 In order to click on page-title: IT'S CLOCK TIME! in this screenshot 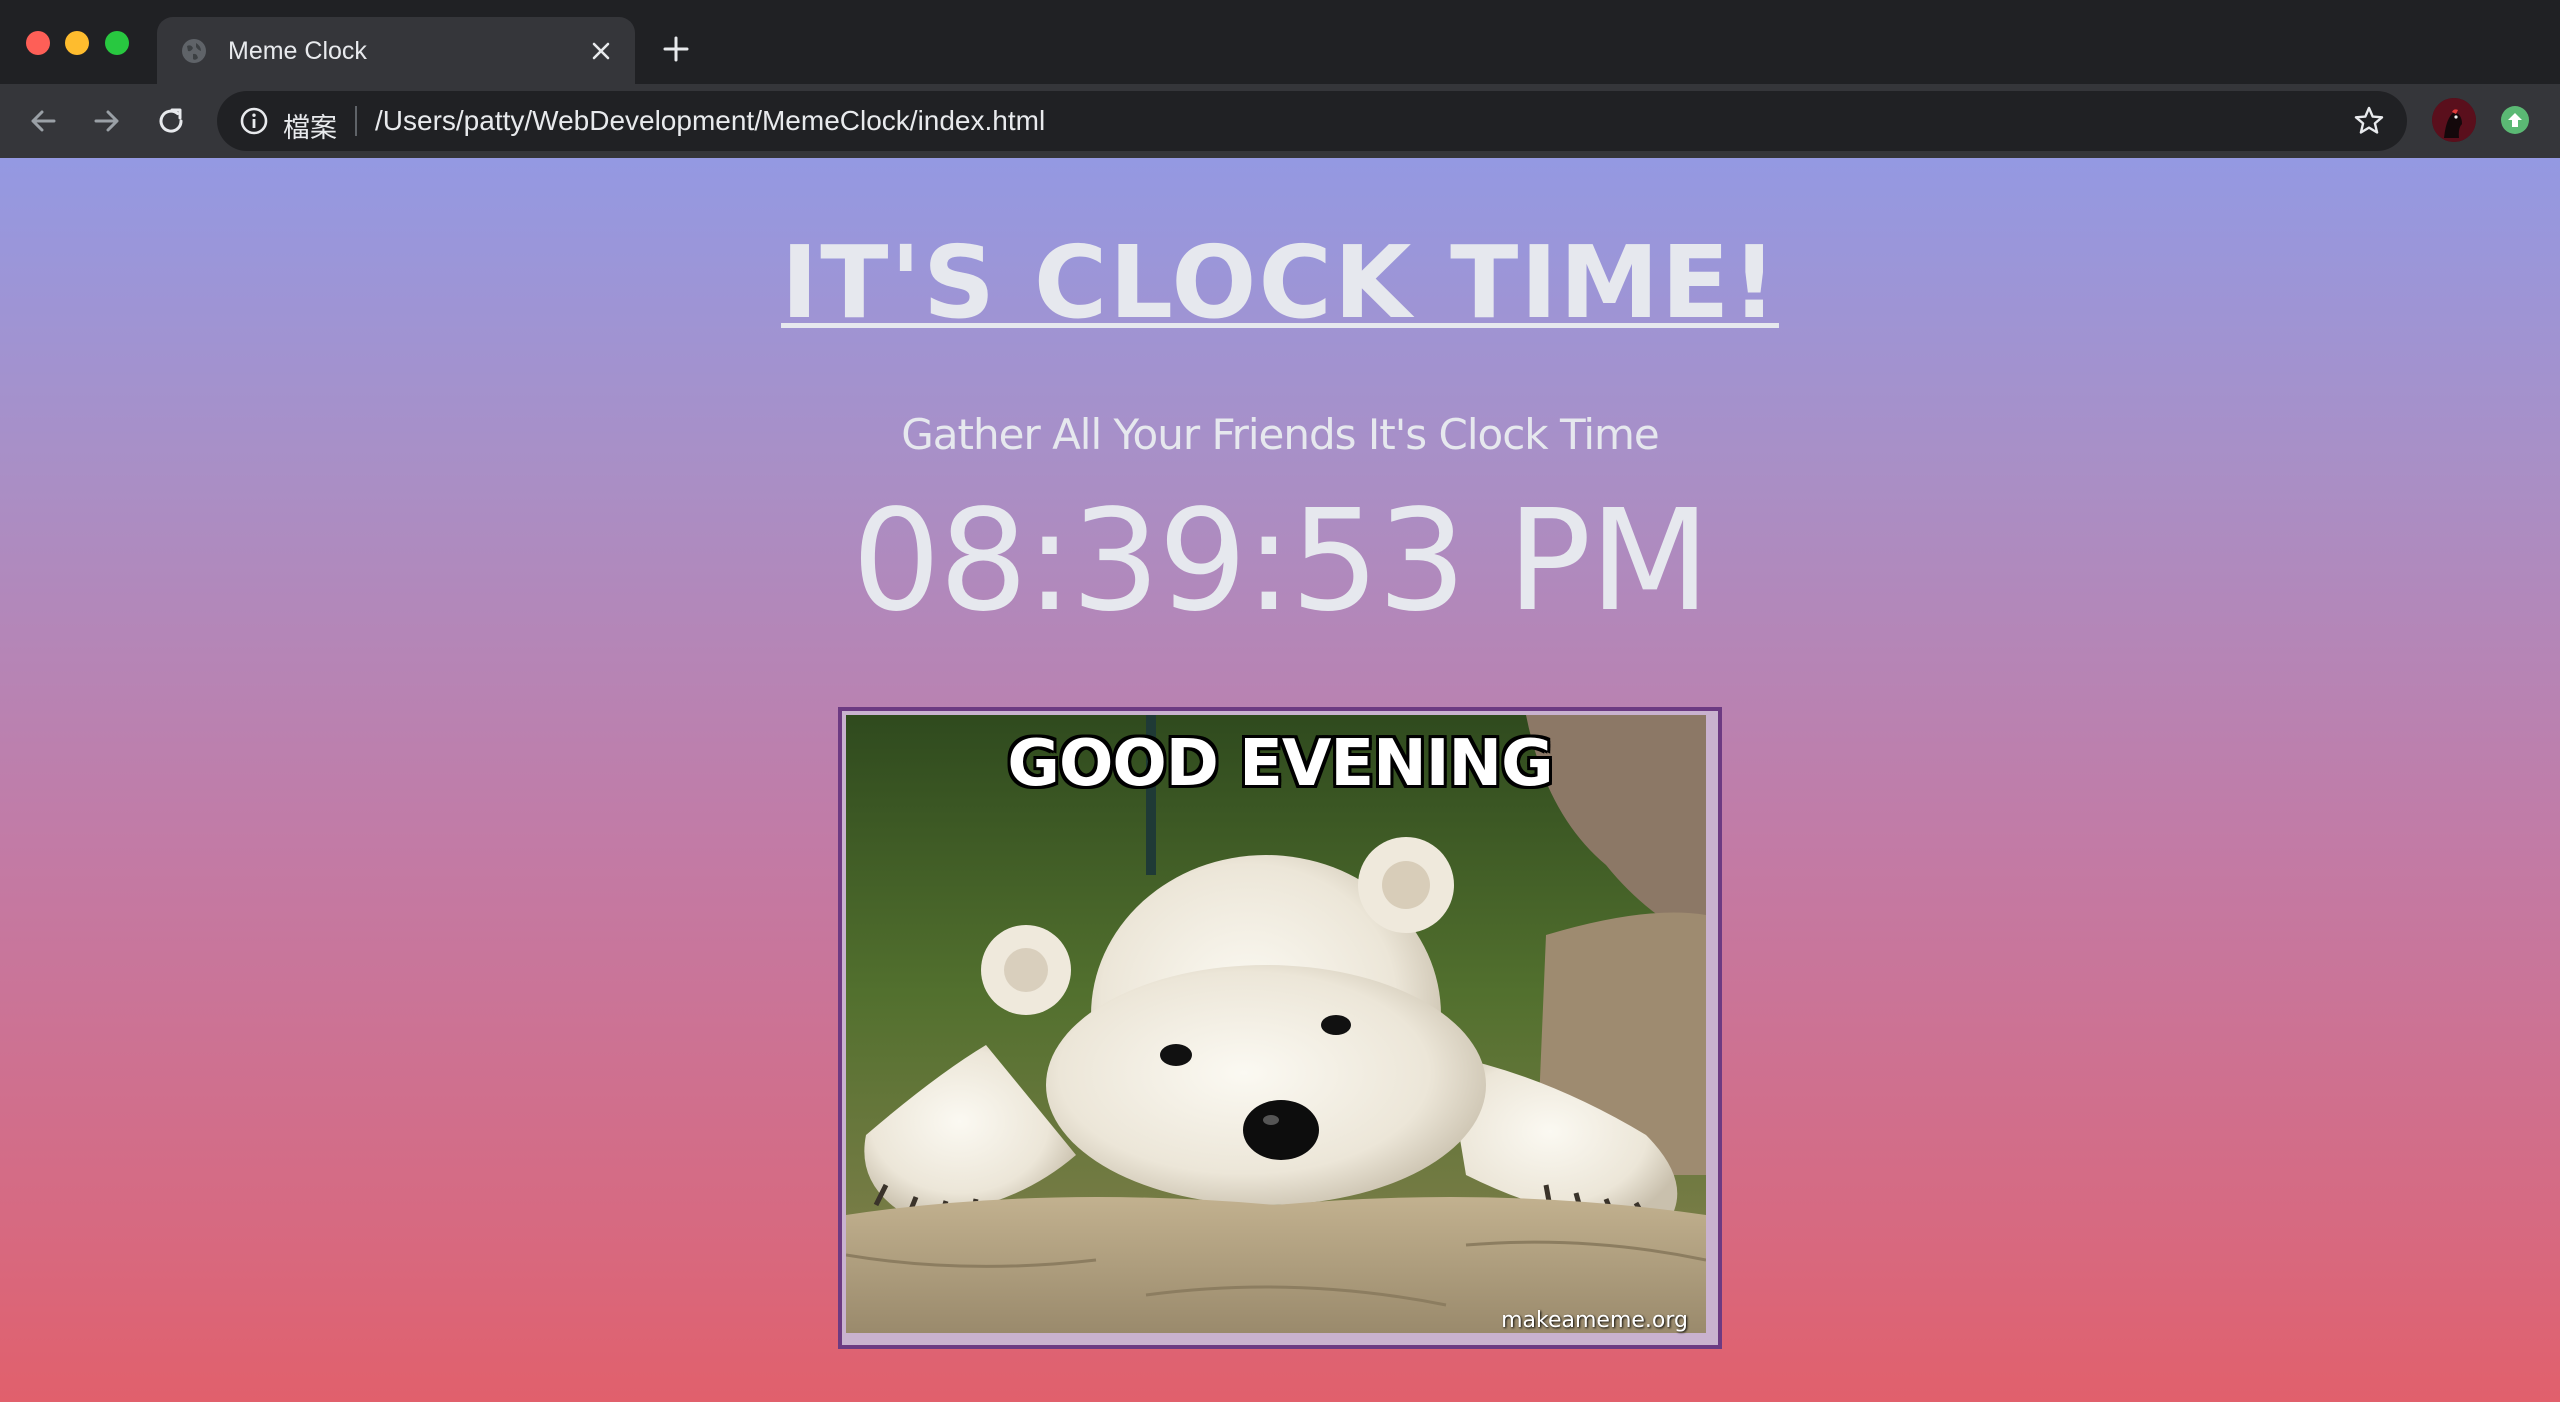, I will do `click(1280, 282)`.